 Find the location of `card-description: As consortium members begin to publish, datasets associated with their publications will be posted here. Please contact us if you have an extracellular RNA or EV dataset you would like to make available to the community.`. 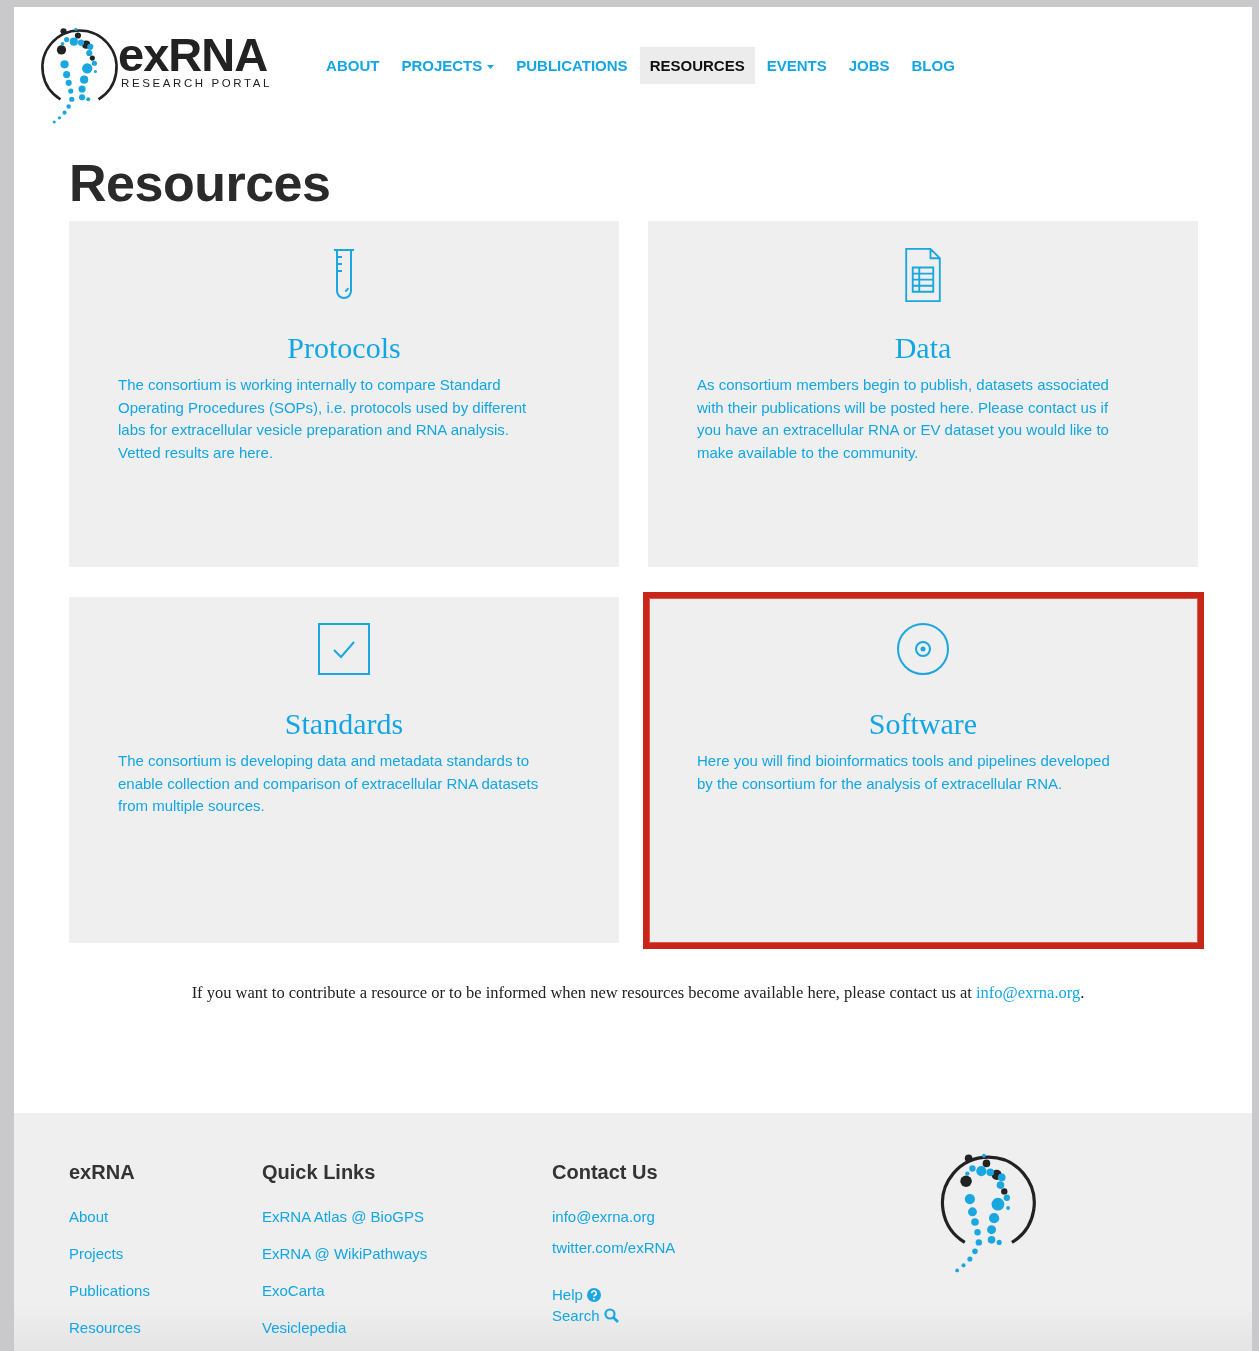

card-description: As consortium members begin to publish, datasets associated with their publications will be posted here. Please contact us if you have an extracellular RNA or EV dataset you would like to make available to the community. is located at coordinates (903, 419).